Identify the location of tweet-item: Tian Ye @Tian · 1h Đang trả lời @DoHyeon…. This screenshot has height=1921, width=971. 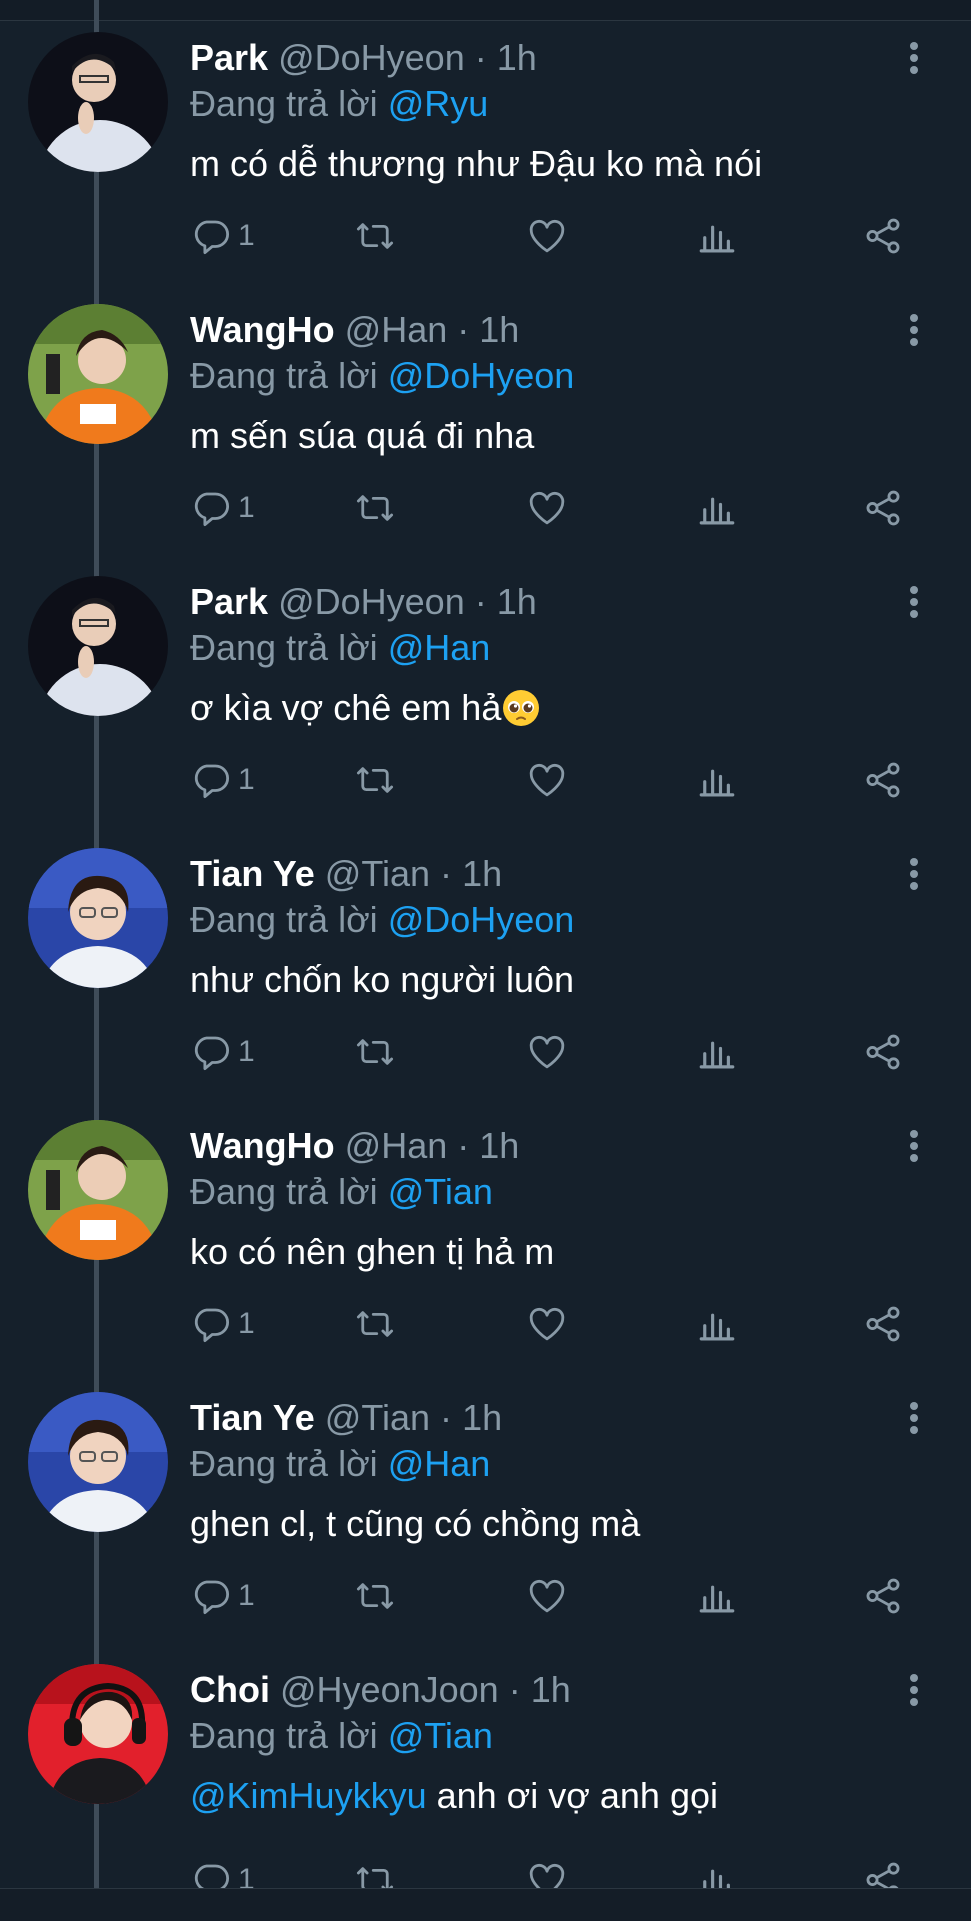
(485, 984).